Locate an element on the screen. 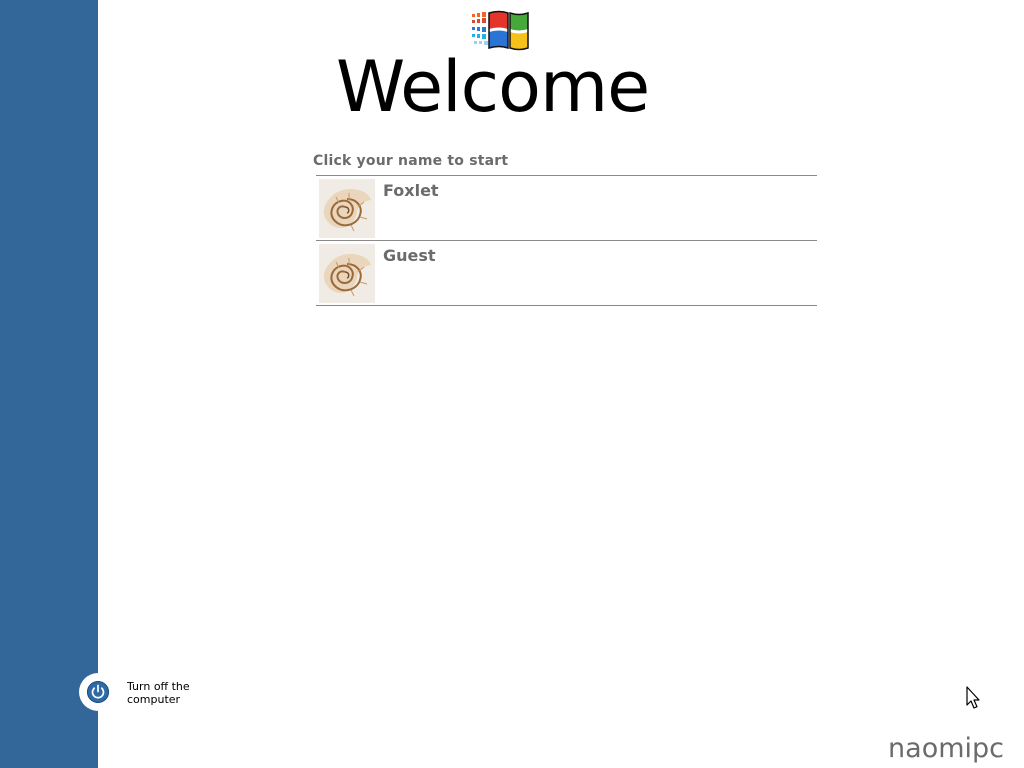  left-sidebar is located at coordinates (49, 384).